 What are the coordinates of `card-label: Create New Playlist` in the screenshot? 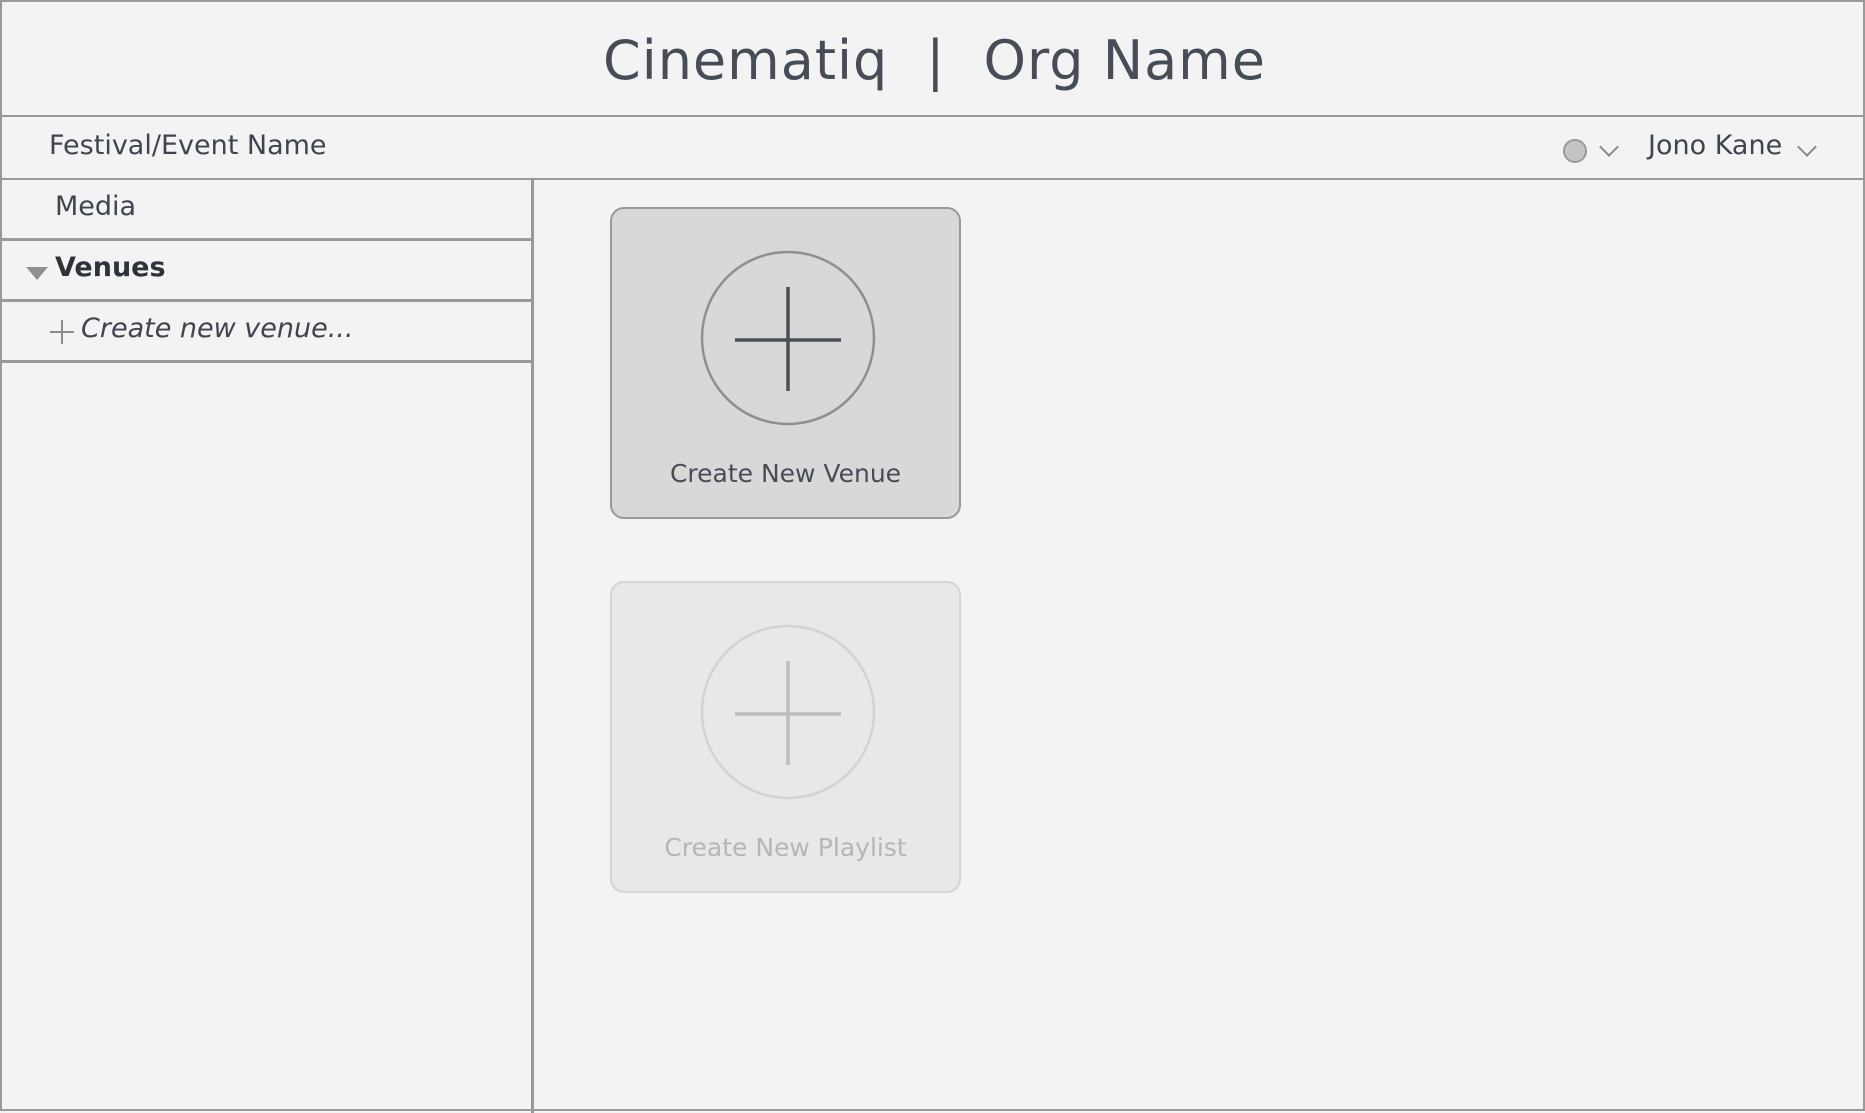 It's located at (785, 847).